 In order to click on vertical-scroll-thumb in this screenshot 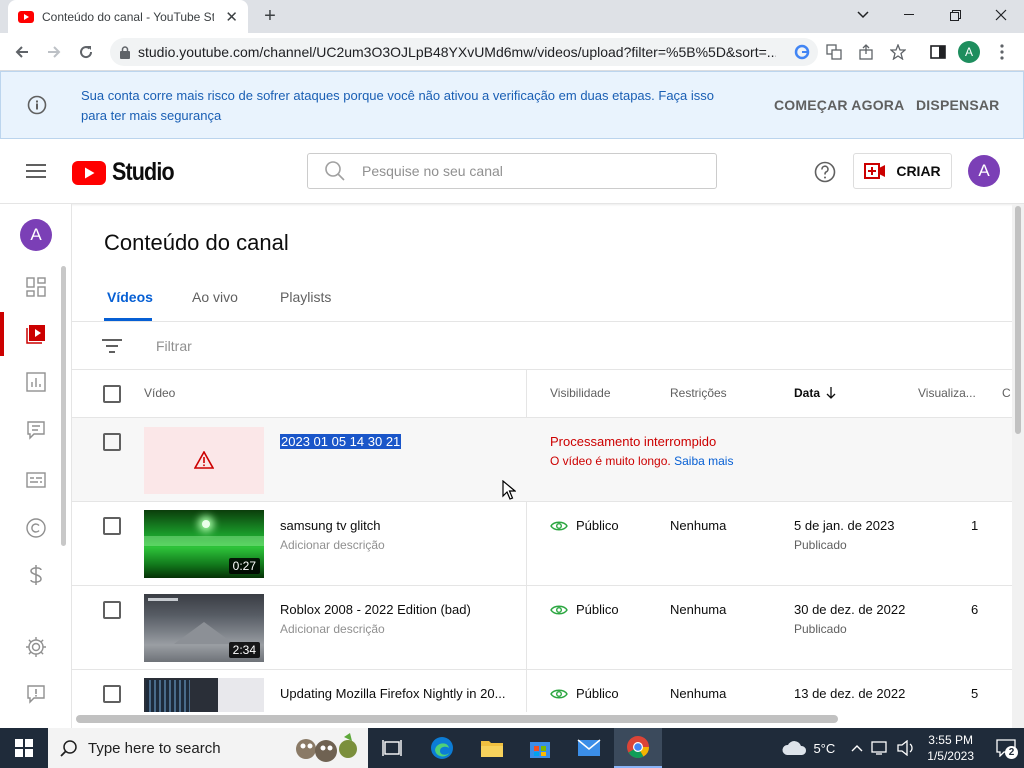, I will do `click(1018, 320)`.